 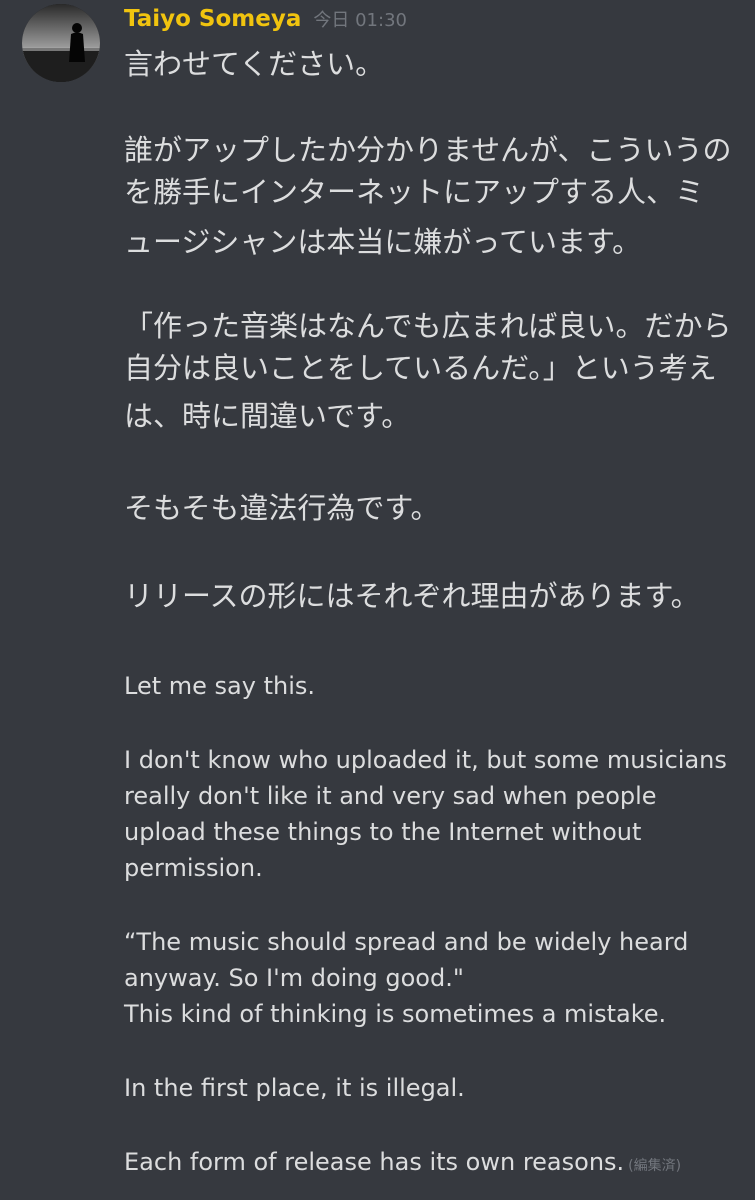 What do you see at coordinates (219, 686) in the screenshot?
I see `en-line: Let me say this.` at bounding box center [219, 686].